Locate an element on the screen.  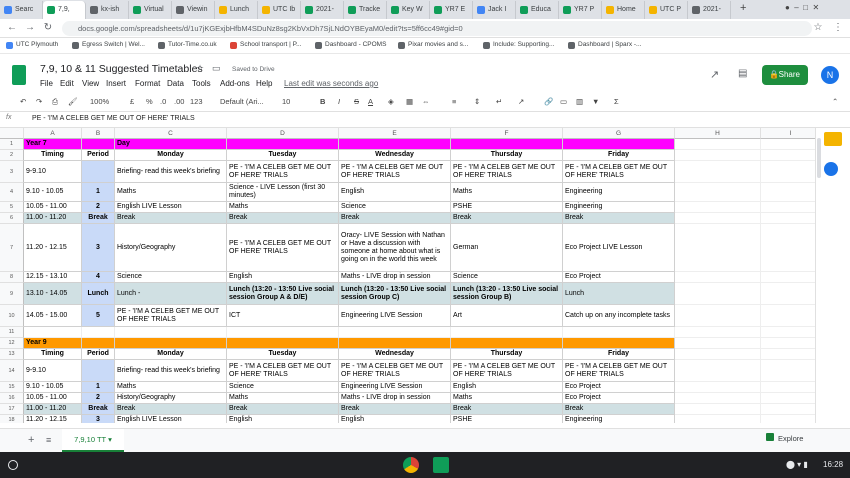
menu-format: Format is located at coordinates (147, 83).